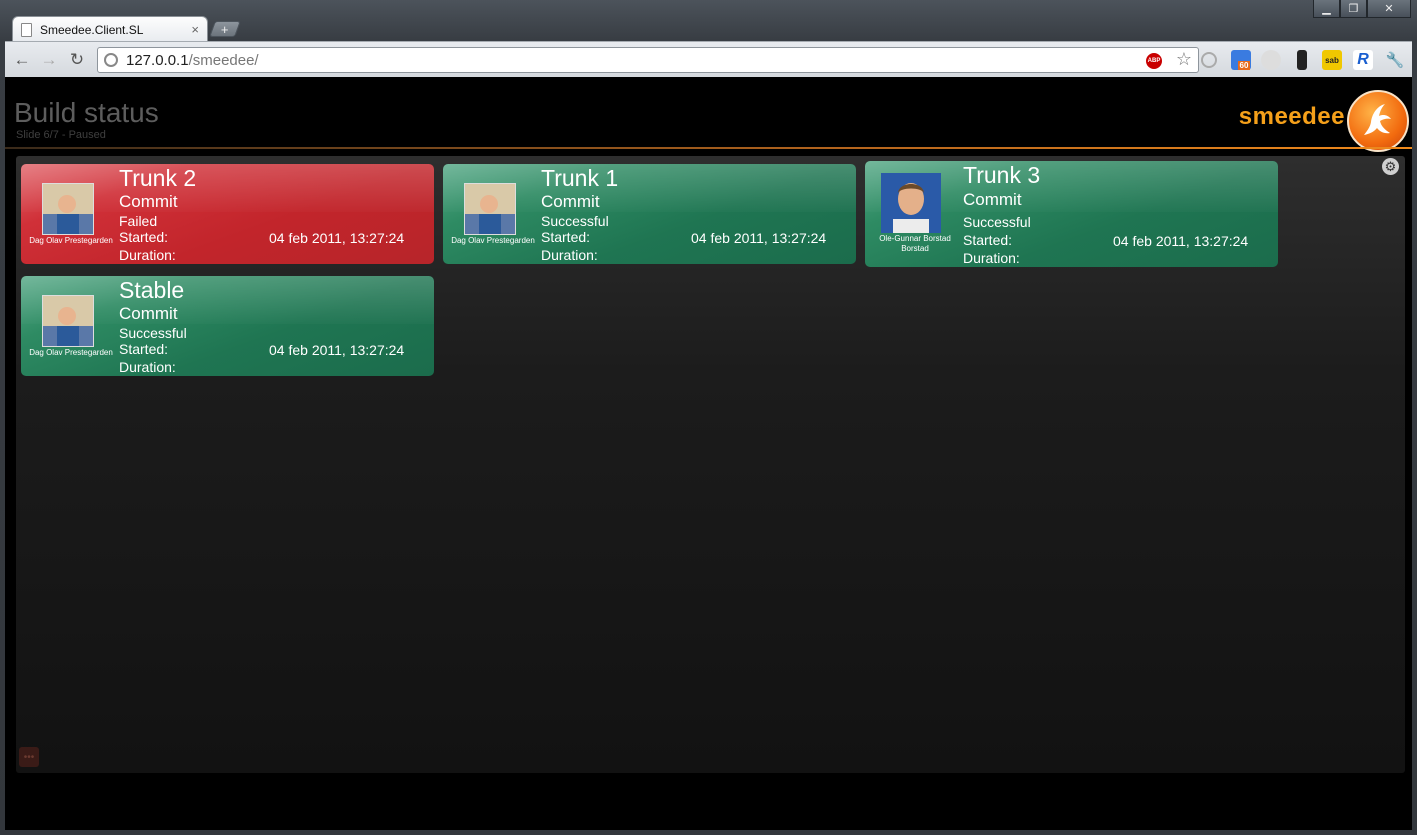 The height and width of the screenshot is (835, 1417). Describe the element at coordinates (86, 112) in the screenshot. I see `page-title: Build status` at that location.